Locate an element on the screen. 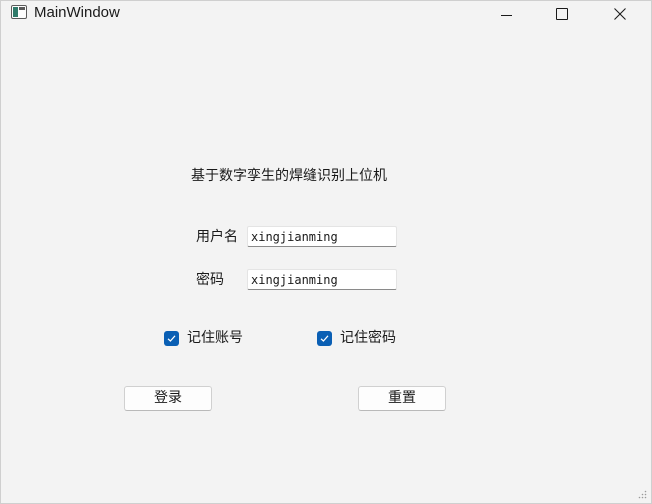  password-input is located at coordinates (322, 279).